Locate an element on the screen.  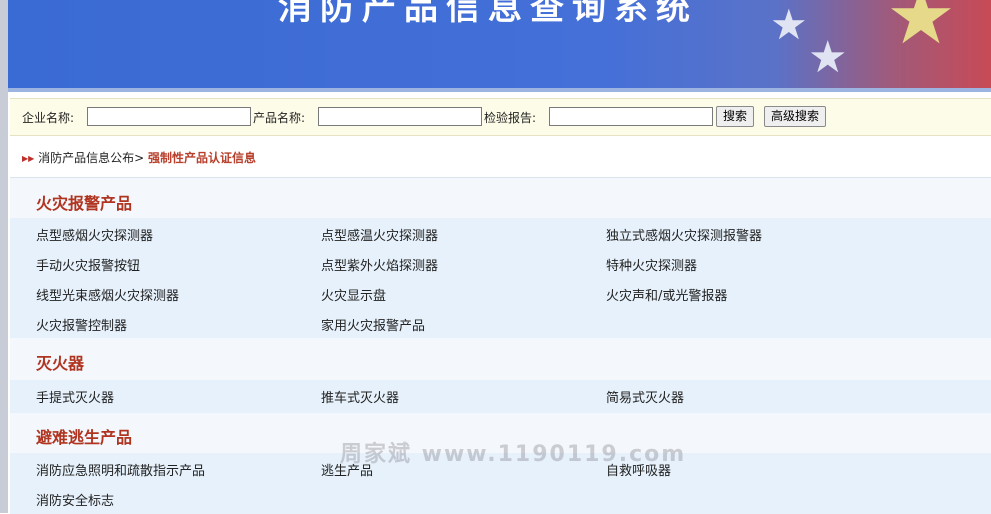
left-edge-strip is located at coordinates (4, 256).